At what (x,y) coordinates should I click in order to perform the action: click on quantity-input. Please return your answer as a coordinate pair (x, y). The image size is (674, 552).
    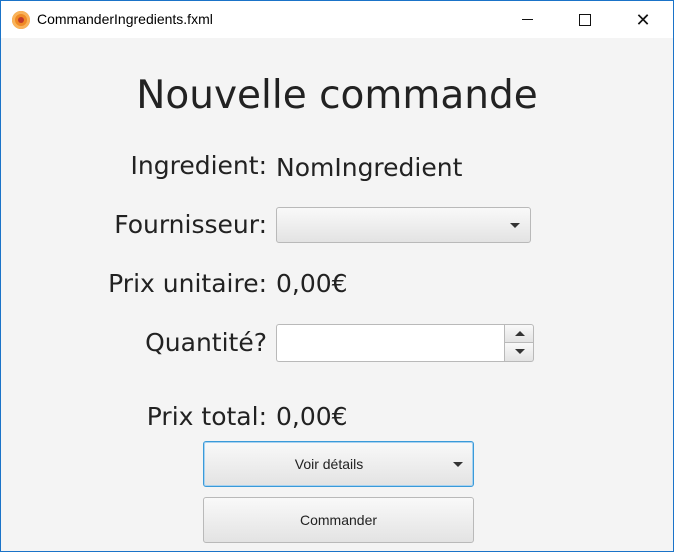
    Looking at the image, I should click on (390, 343).